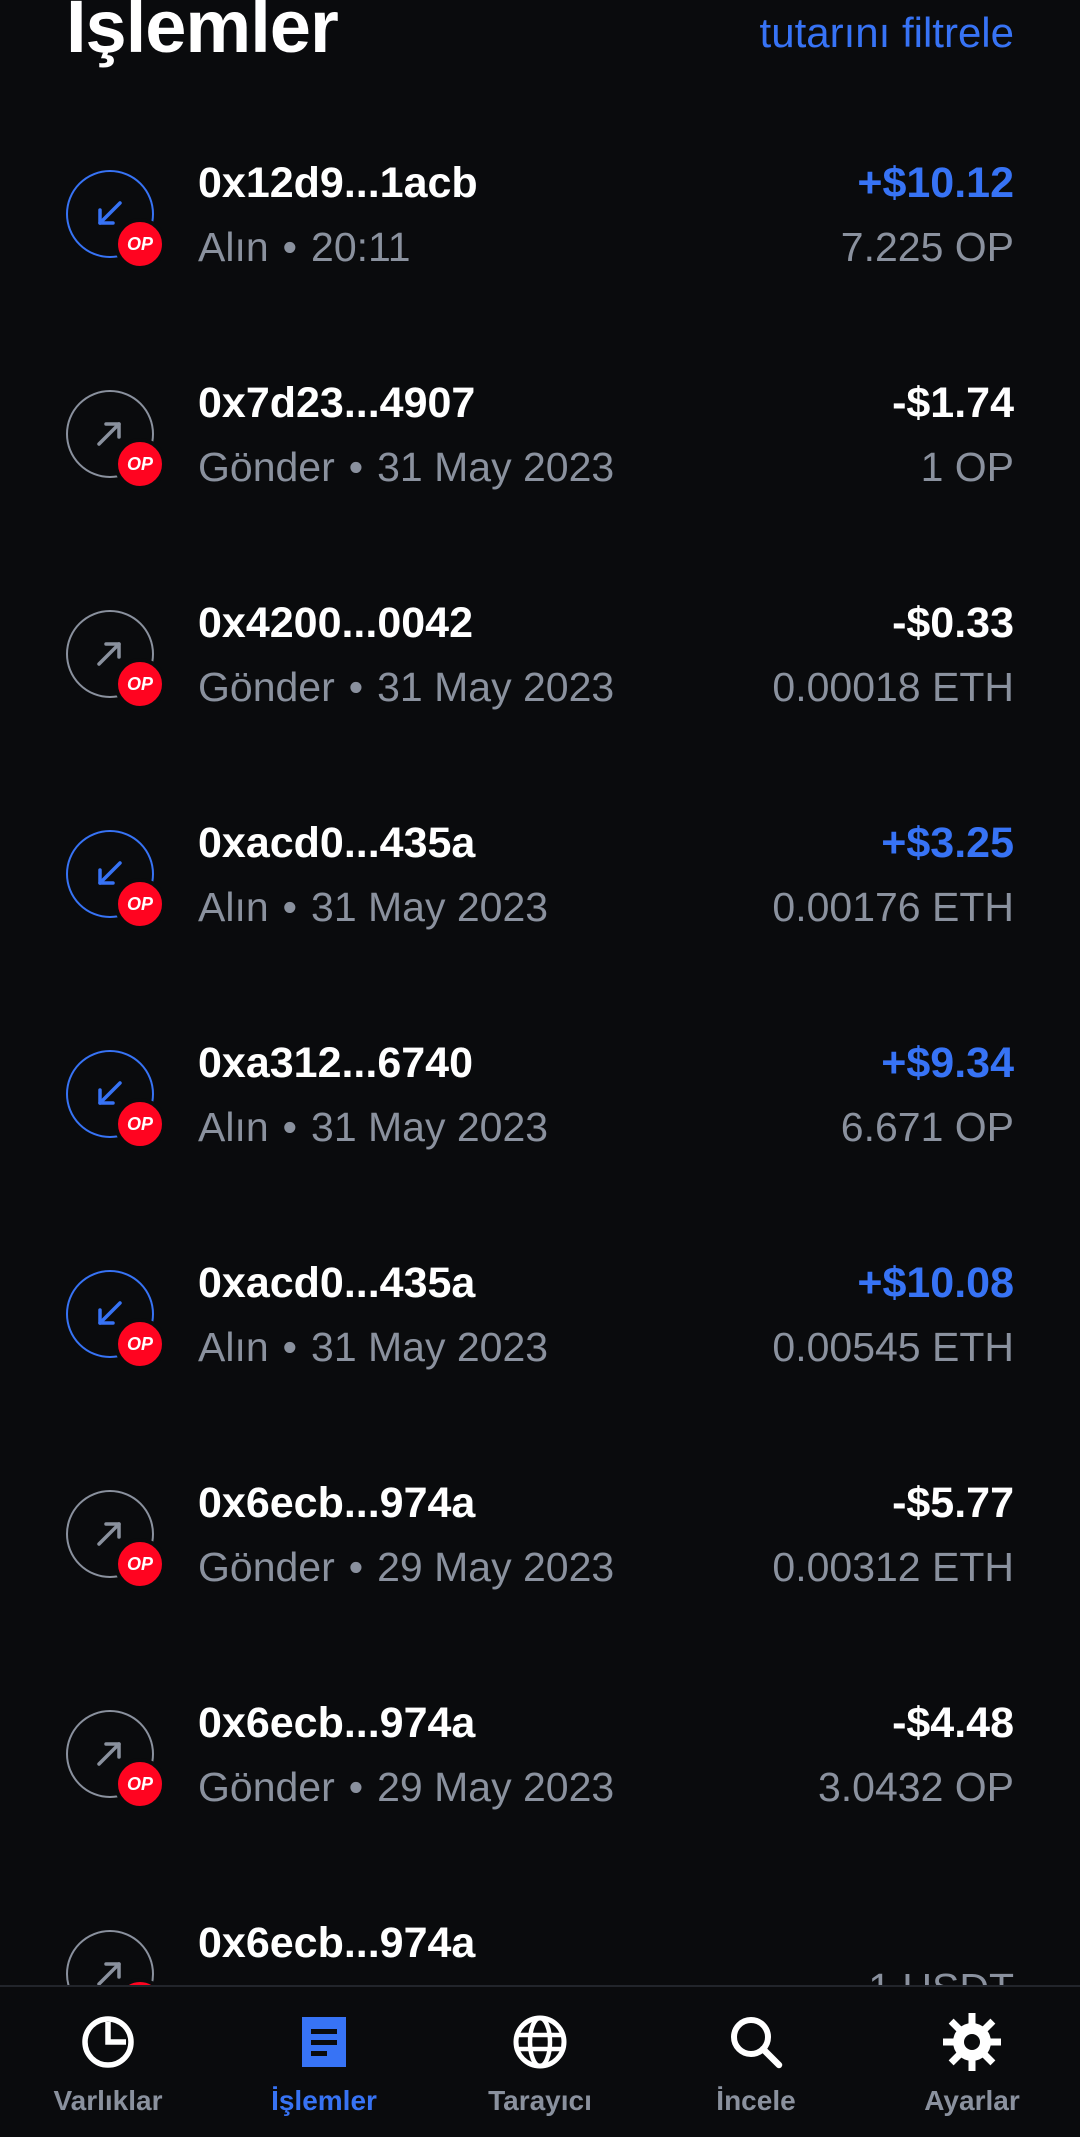  What do you see at coordinates (202, 34) in the screenshot?
I see `page-title: İşlemler` at bounding box center [202, 34].